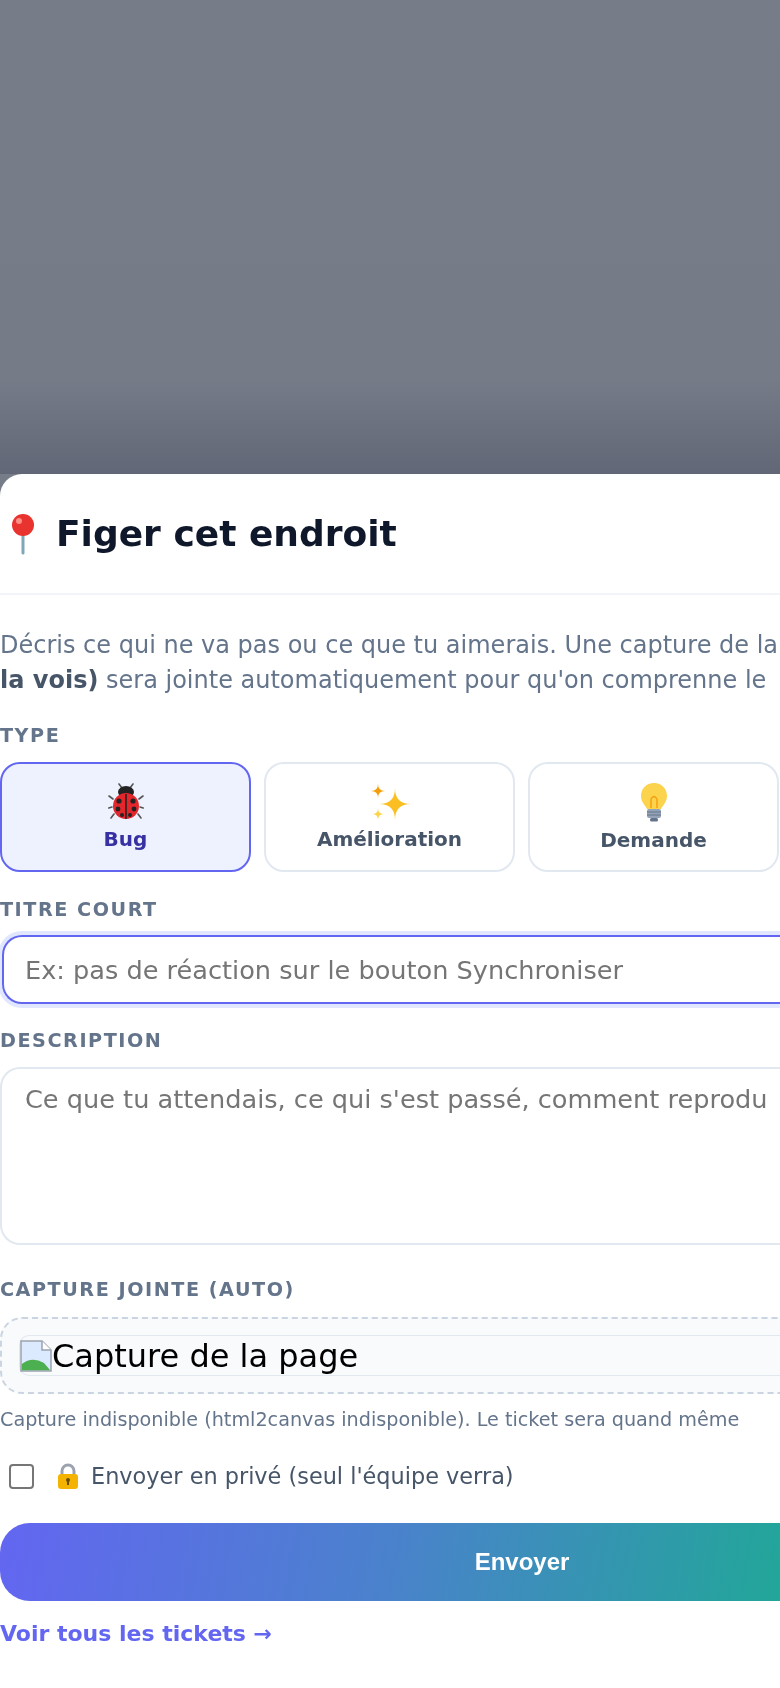 The height and width of the screenshot is (1688, 780). Describe the element at coordinates (136, 1634) in the screenshot. I see `tickets-link: Voir tous les tickets →` at that location.